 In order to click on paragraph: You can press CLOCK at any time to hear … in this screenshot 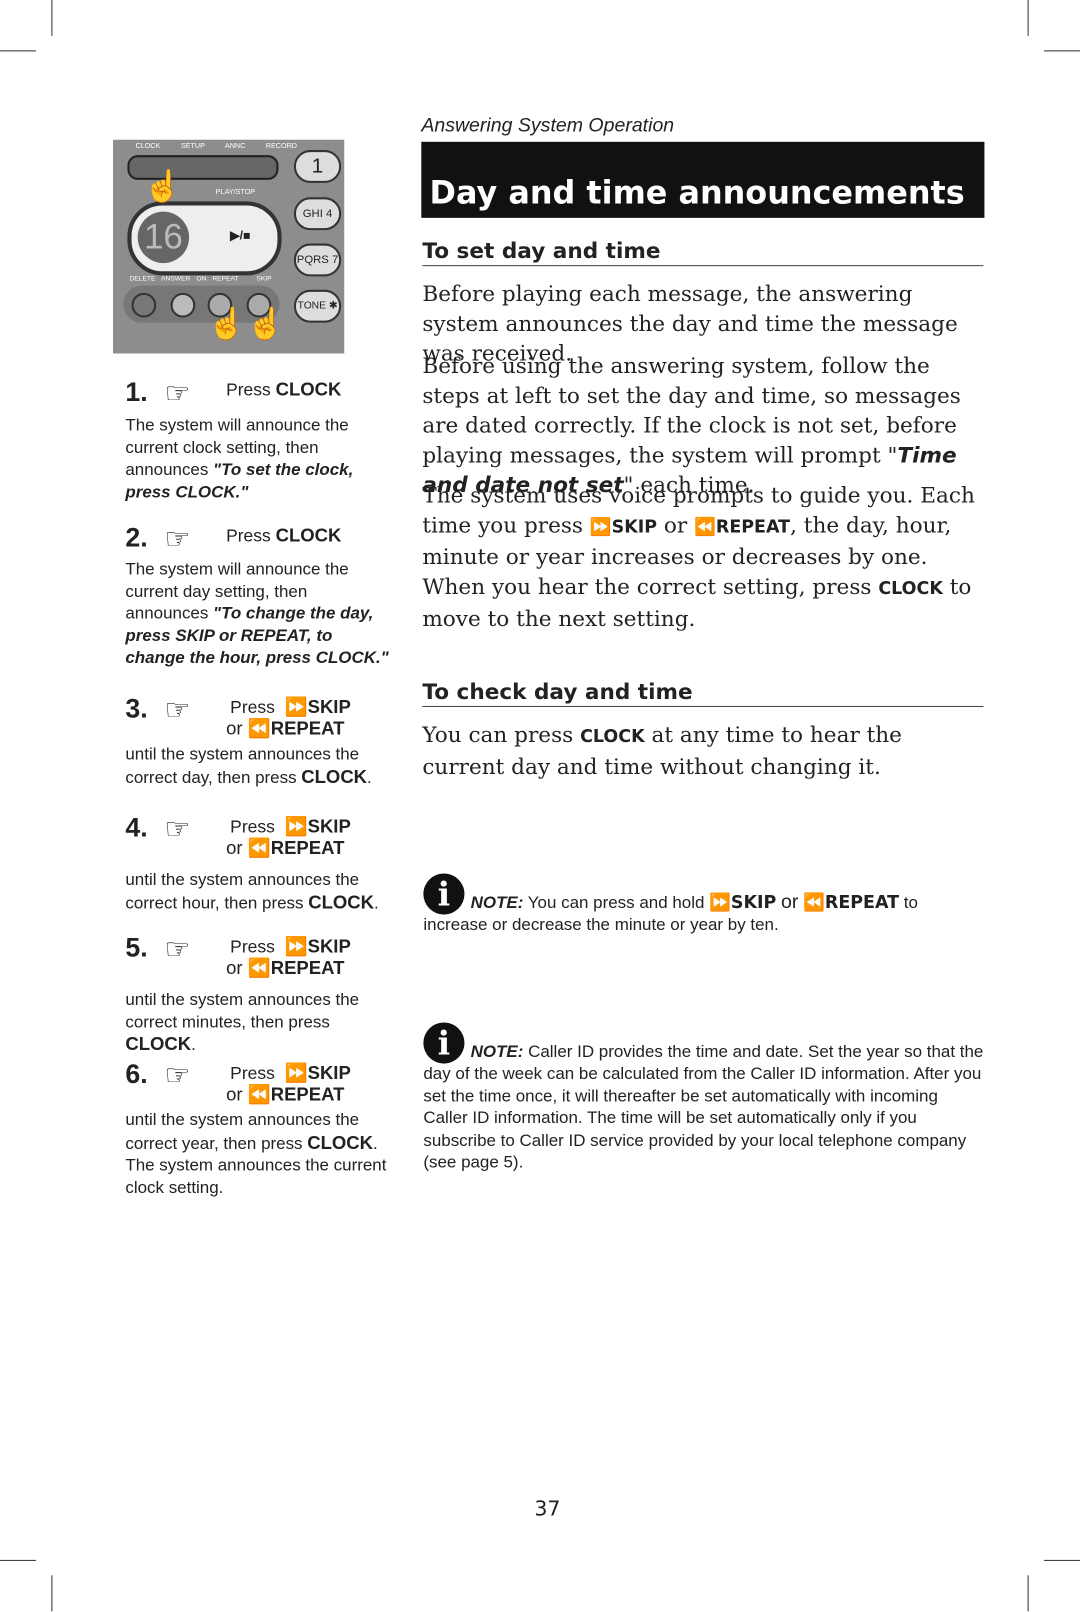, I will do `click(705, 751)`.